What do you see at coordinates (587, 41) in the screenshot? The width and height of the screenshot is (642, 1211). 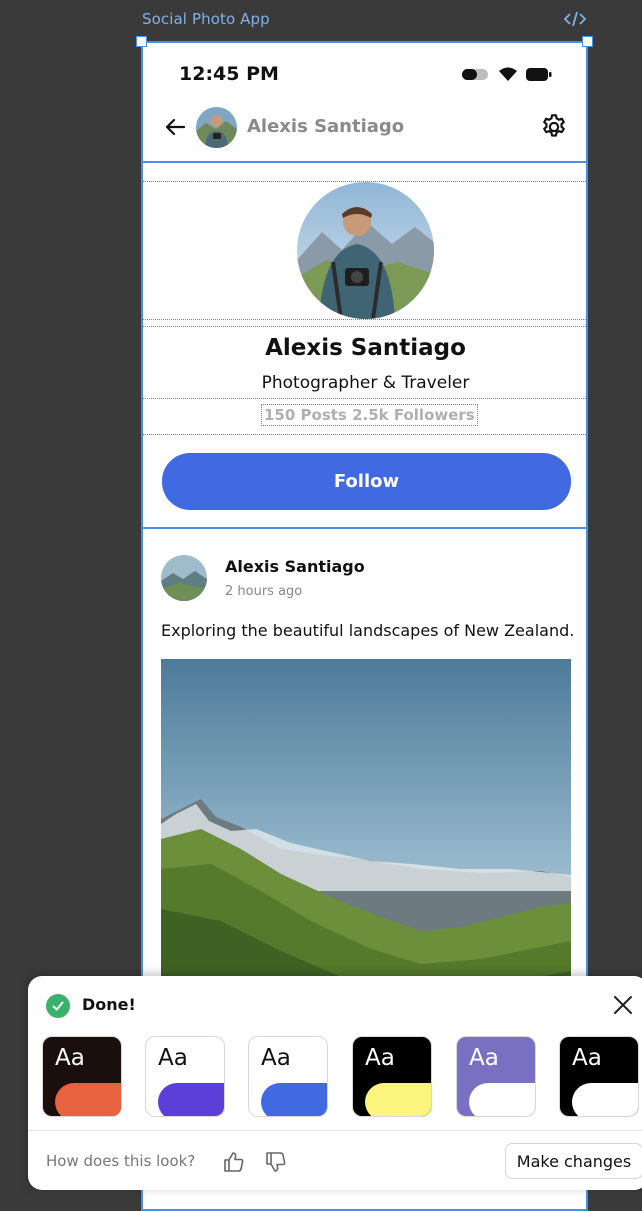 I see `resize-handle-top-right` at bounding box center [587, 41].